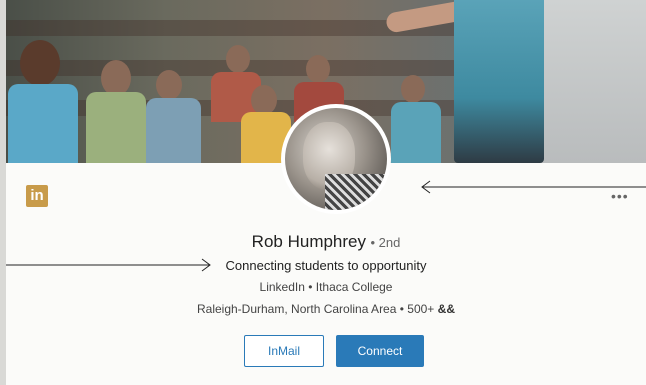 This screenshot has height=385, width=646. What do you see at coordinates (308, 241) in the screenshot?
I see `profile-name: Rob Humphrey` at bounding box center [308, 241].